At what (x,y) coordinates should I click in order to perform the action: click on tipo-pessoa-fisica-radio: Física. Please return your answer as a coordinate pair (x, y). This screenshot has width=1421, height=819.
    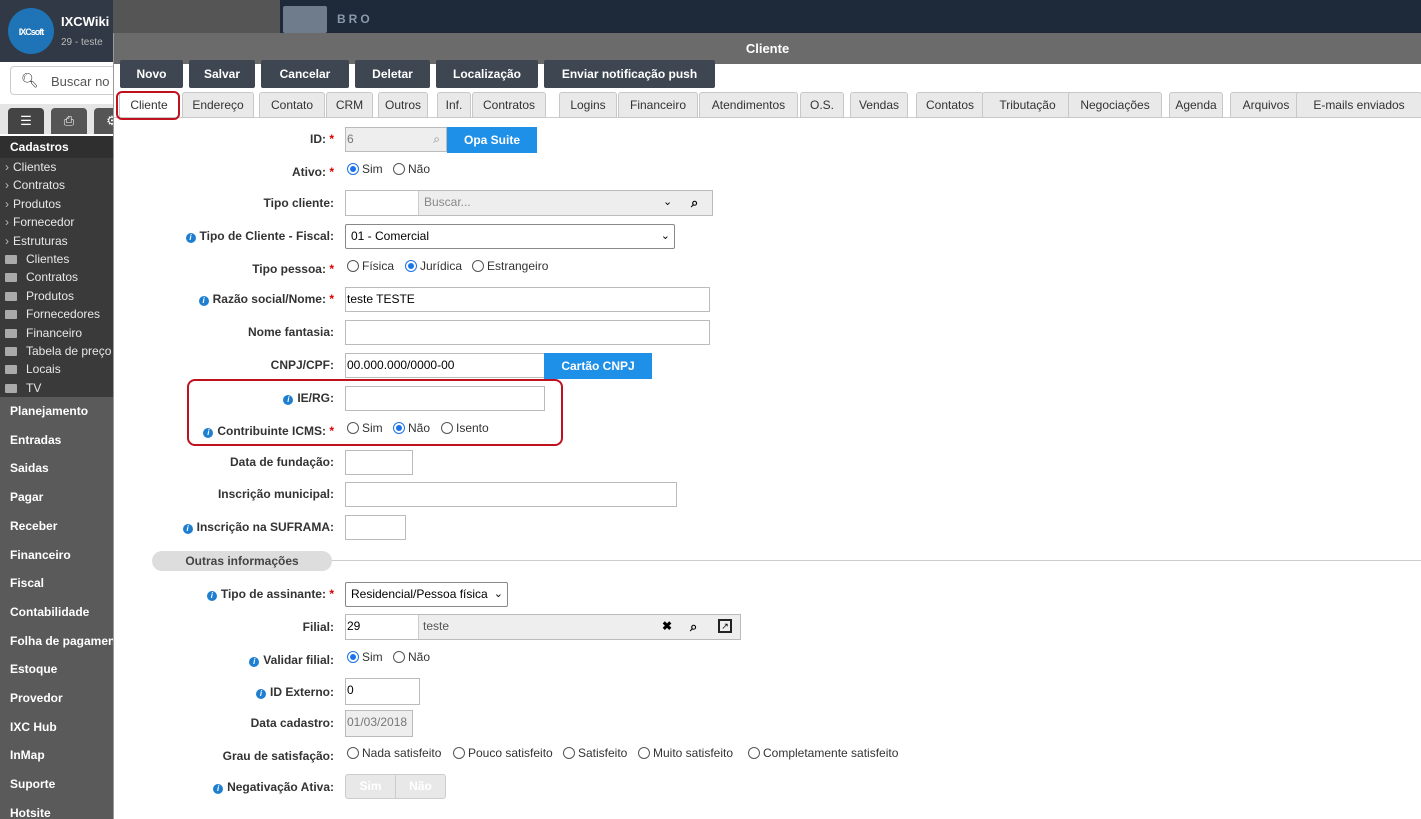
    Looking at the image, I should click on (370, 266).